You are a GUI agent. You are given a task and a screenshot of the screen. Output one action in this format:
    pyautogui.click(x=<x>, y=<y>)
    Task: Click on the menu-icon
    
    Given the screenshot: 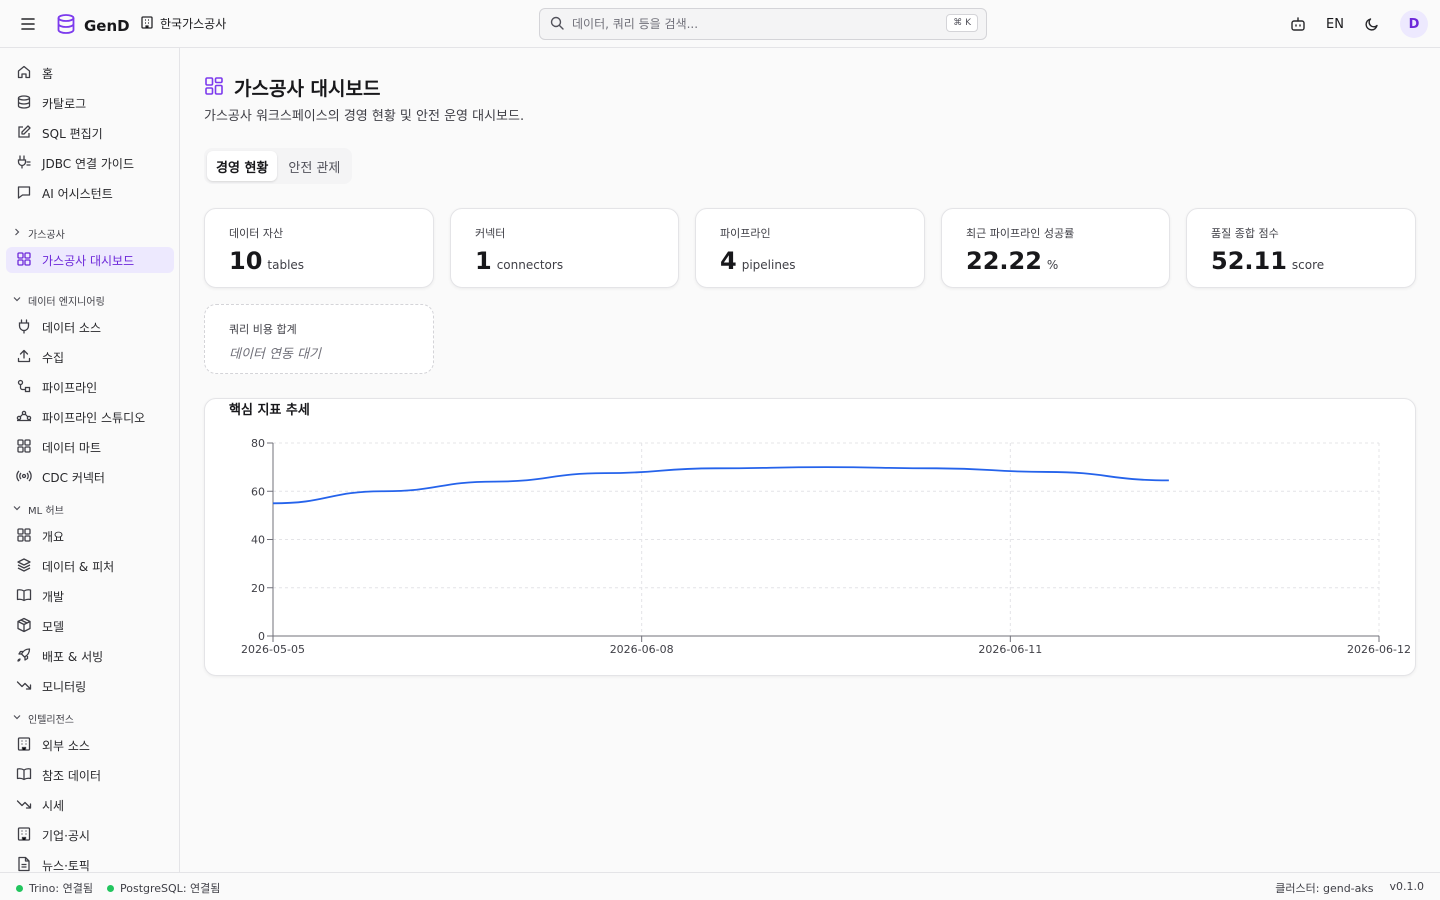 What is the action you would take?
    pyautogui.click(x=28, y=24)
    